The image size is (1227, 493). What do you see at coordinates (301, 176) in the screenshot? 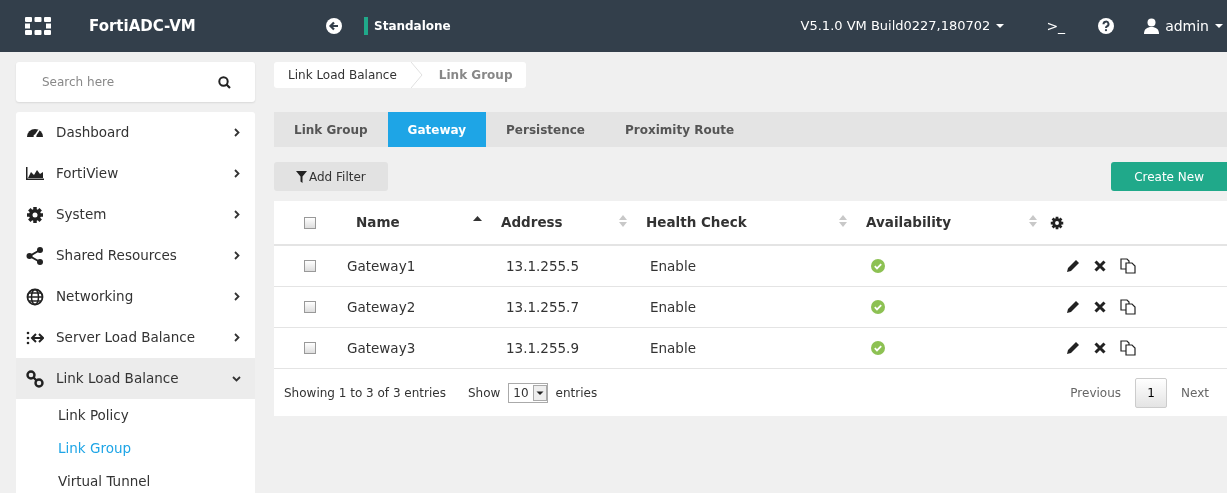
I see `filter-icon` at bounding box center [301, 176].